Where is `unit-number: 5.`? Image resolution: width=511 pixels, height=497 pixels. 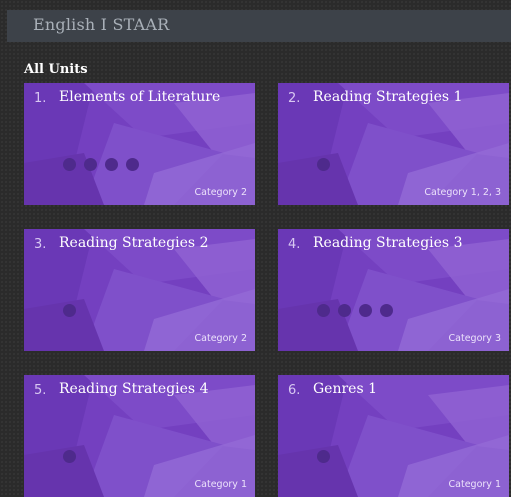 unit-number: 5. is located at coordinates (40, 390).